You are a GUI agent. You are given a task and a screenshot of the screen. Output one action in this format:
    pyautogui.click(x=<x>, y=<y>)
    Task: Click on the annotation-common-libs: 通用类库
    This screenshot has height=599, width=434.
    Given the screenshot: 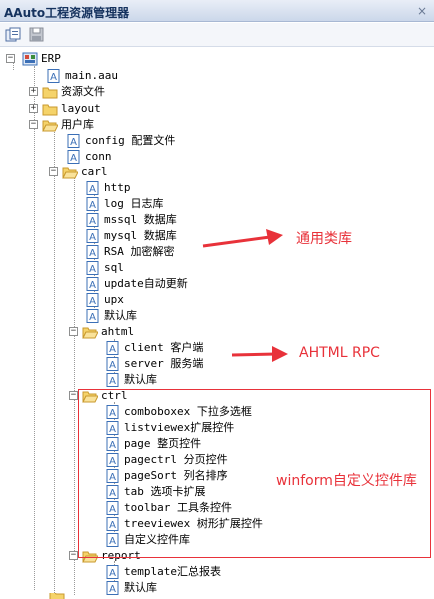 What is the action you would take?
    pyautogui.click(x=324, y=239)
    